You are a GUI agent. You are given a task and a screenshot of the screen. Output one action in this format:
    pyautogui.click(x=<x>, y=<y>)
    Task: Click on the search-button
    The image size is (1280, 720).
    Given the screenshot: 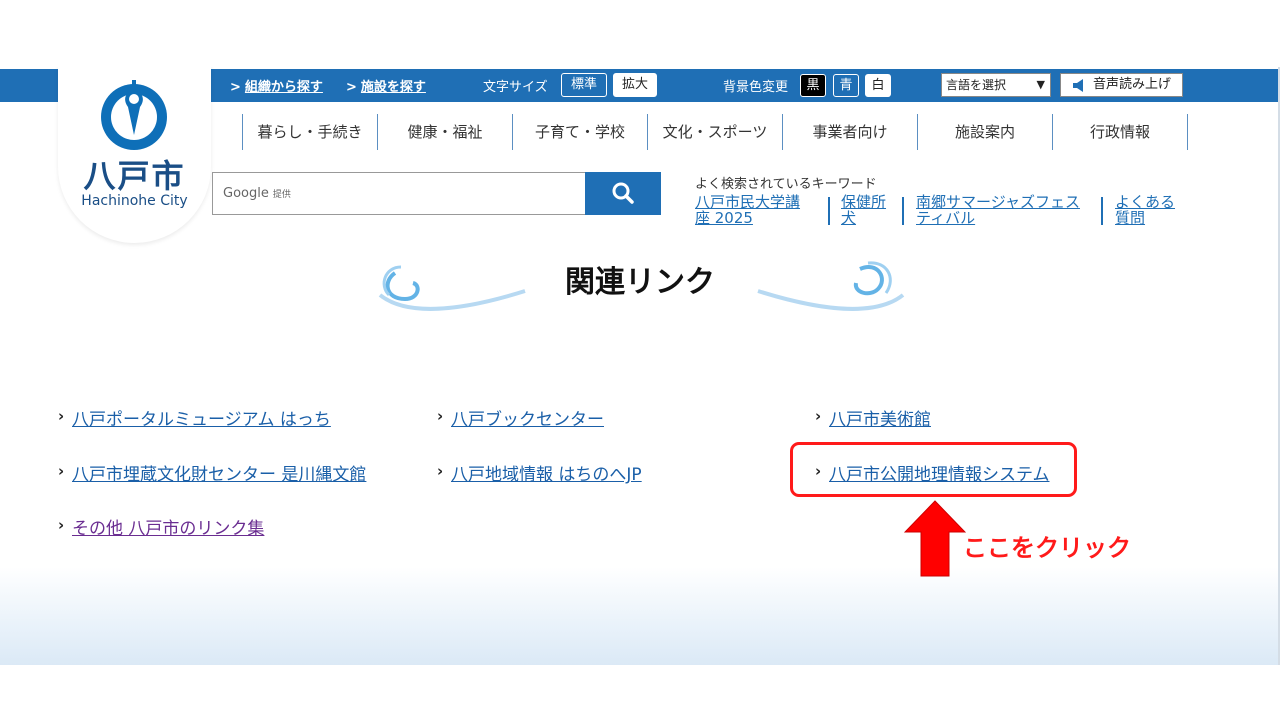 What is the action you would take?
    pyautogui.click(x=623, y=193)
    